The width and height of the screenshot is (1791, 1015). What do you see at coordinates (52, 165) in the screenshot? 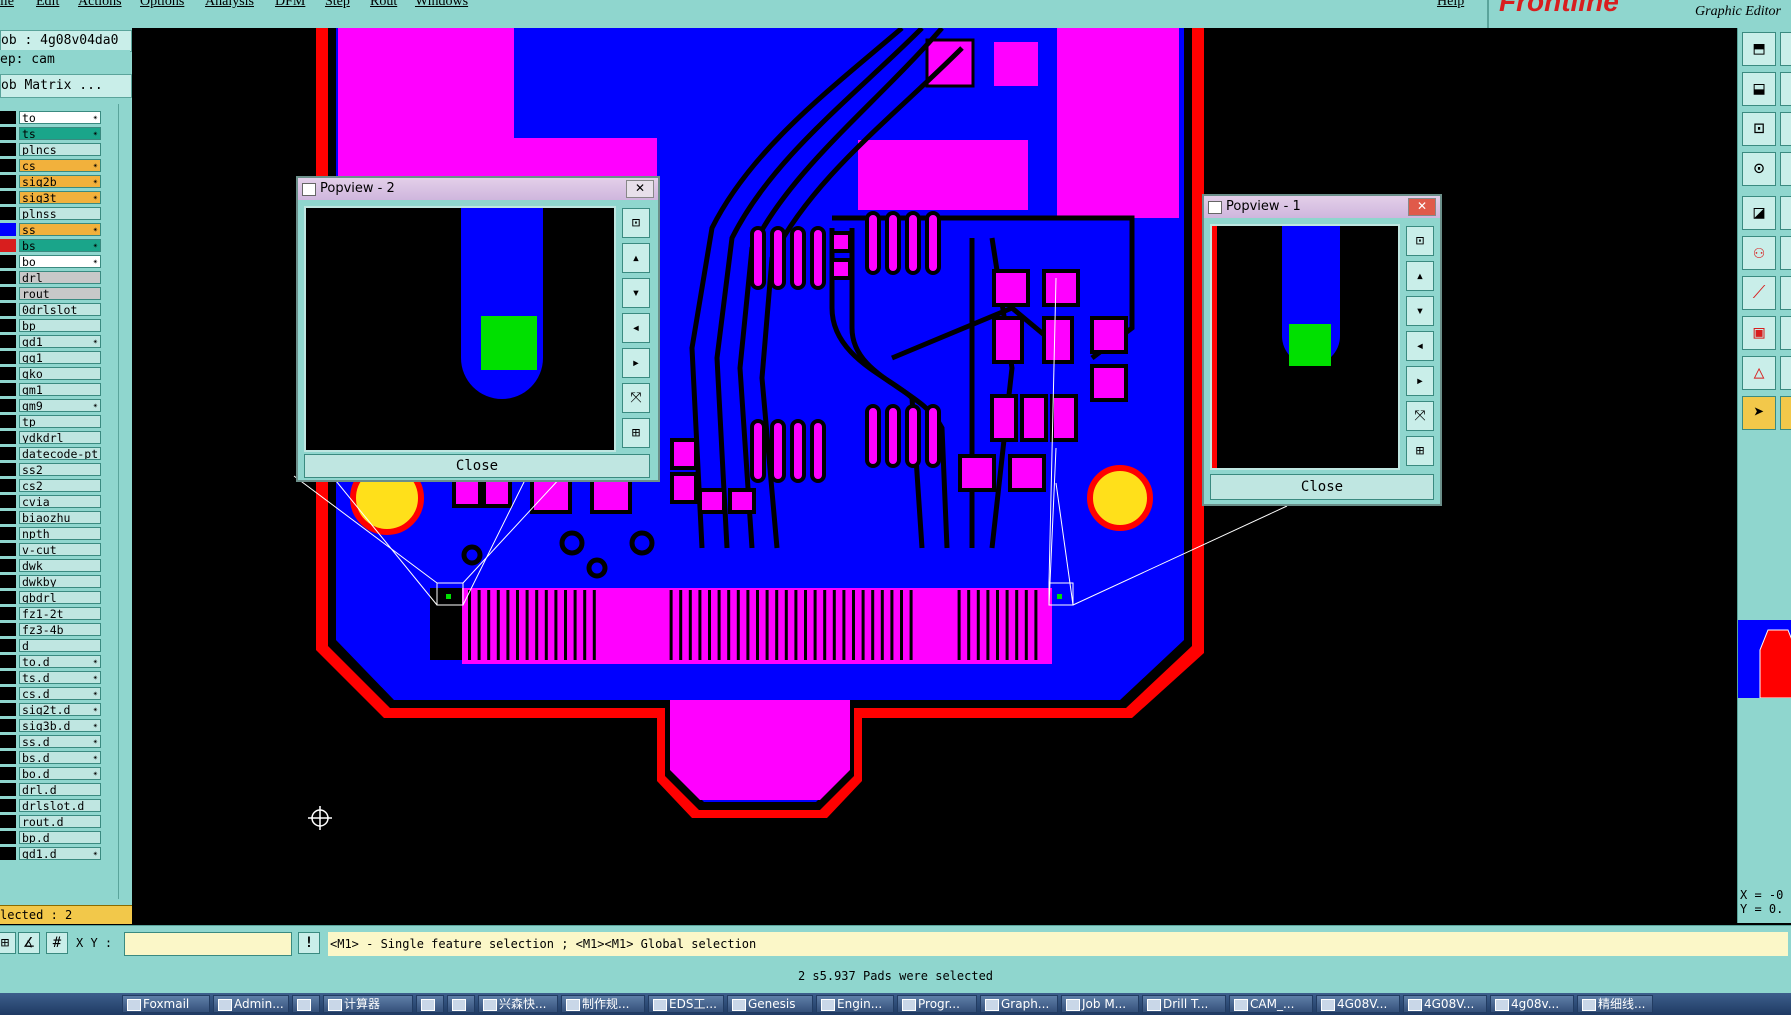
I see `layer-row-cs: cs ✴` at bounding box center [52, 165].